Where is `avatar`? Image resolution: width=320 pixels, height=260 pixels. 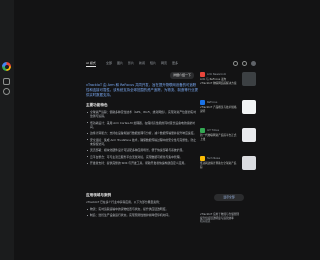
avatar is located at coordinates (253, 63).